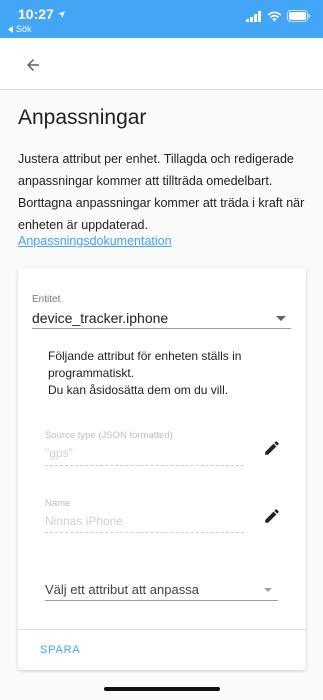 This screenshot has height=700, width=323. Describe the element at coordinates (122, 589) in the screenshot. I see `attribute-select: Välj ett attribut att anpassa` at that location.